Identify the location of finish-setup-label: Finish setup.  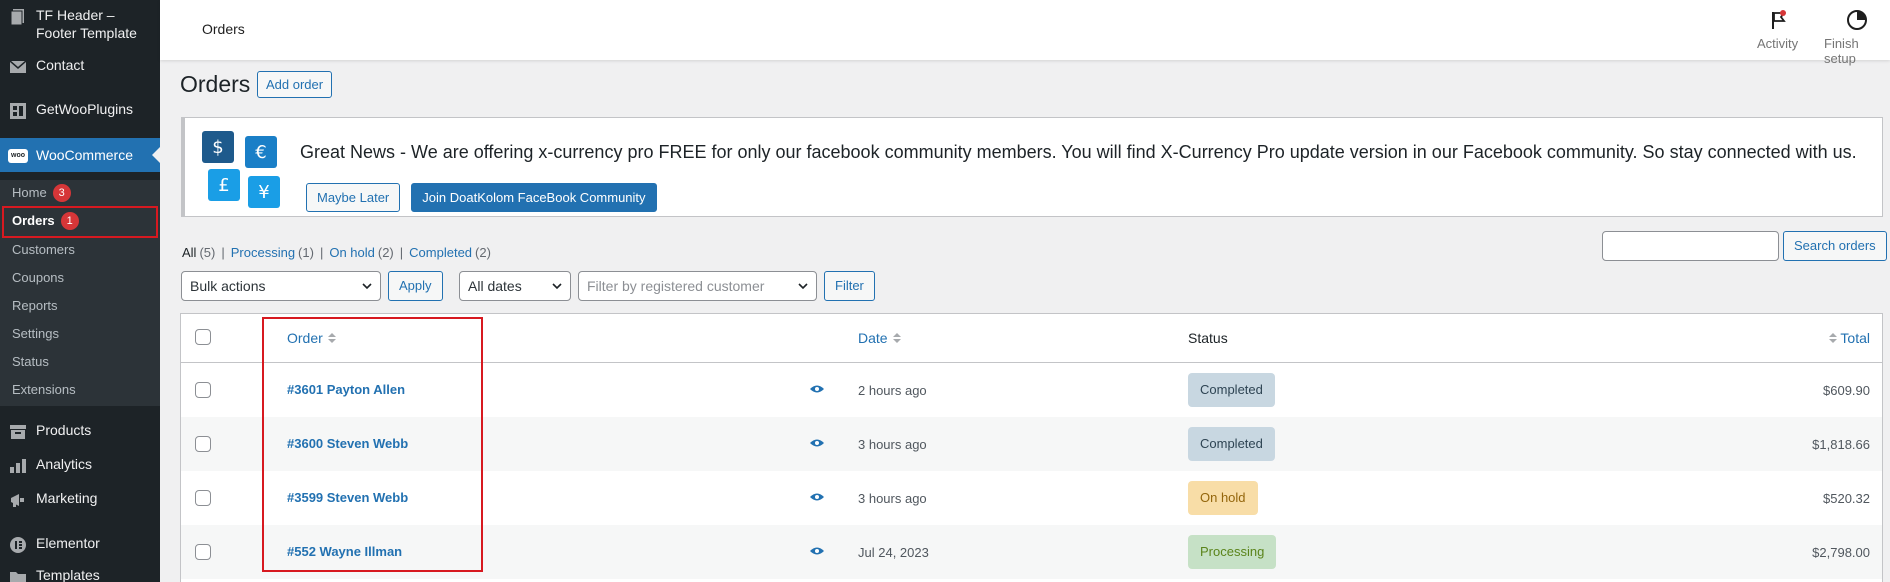
(1841, 51).